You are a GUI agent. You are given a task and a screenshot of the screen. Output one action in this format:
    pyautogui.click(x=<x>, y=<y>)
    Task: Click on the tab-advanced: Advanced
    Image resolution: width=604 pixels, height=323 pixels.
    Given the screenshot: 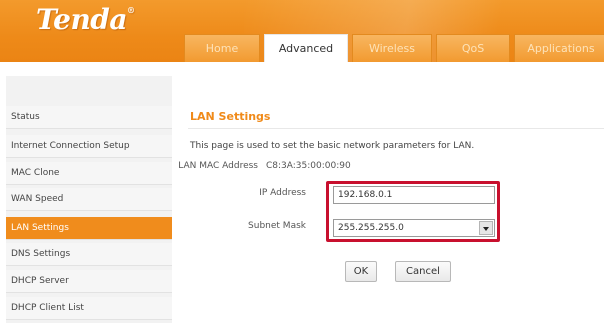 What is the action you would take?
    pyautogui.click(x=306, y=48)
    